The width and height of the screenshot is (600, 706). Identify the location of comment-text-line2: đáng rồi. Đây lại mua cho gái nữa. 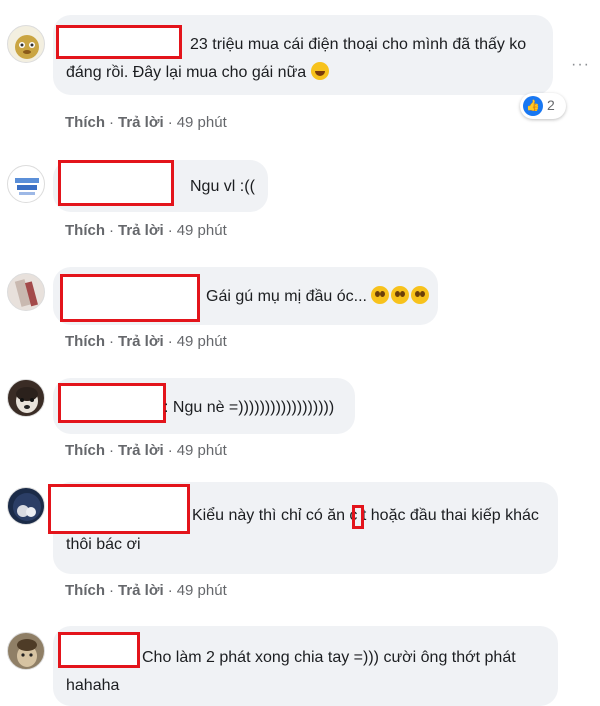
(198, 73).